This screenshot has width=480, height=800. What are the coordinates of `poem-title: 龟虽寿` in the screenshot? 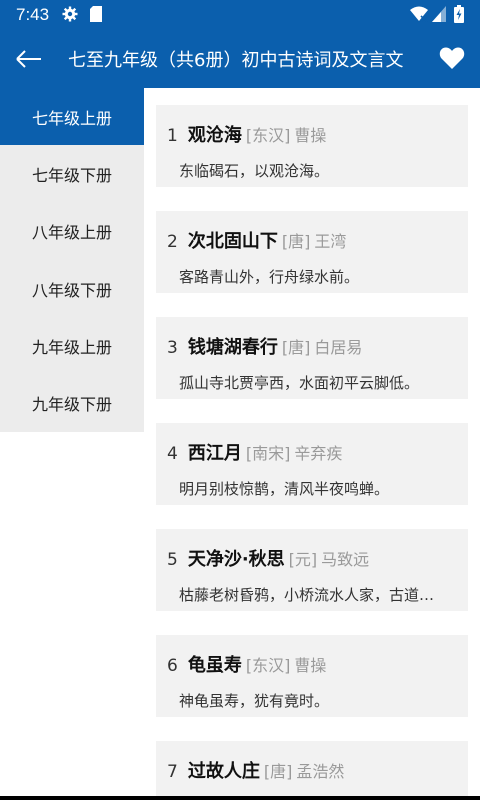 It's located at (214, 665).